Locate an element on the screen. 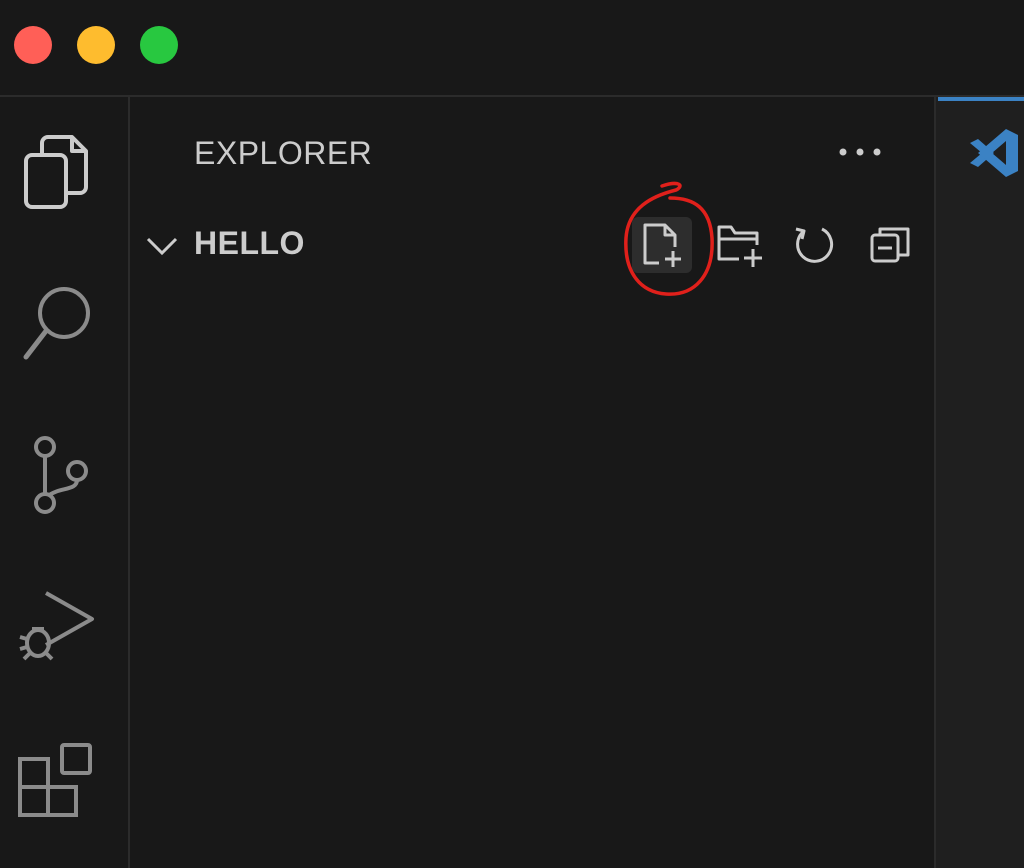  maximize-button is located at coordinates (159, 45).